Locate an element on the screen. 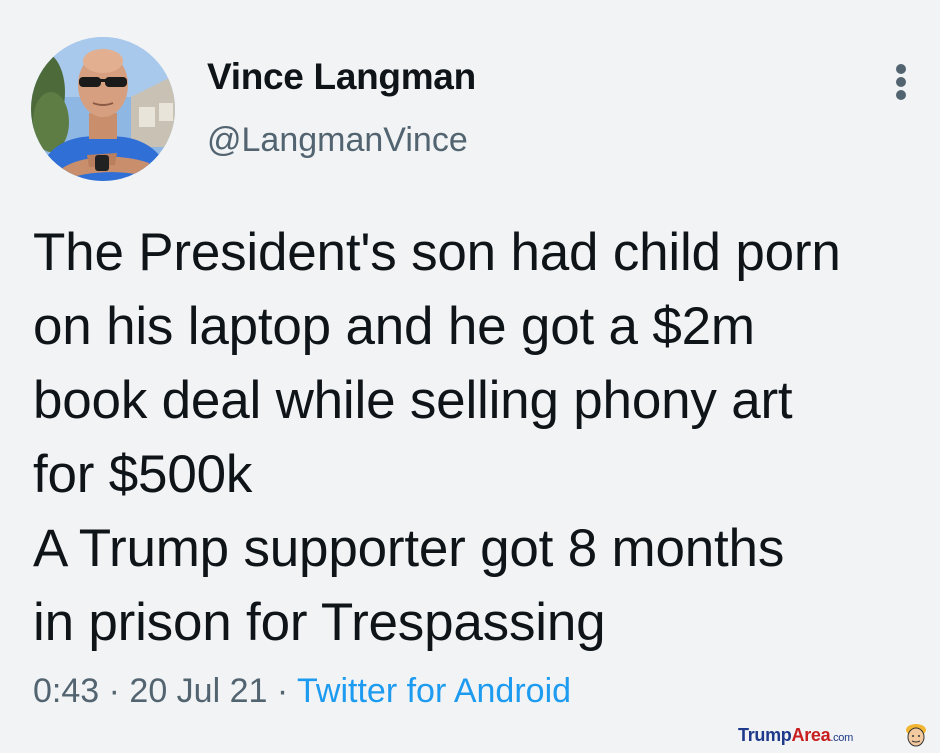 The height and width of the screenshot is (753, 940). watermark: TrumpArea.com is located at coordinates (795, 735).